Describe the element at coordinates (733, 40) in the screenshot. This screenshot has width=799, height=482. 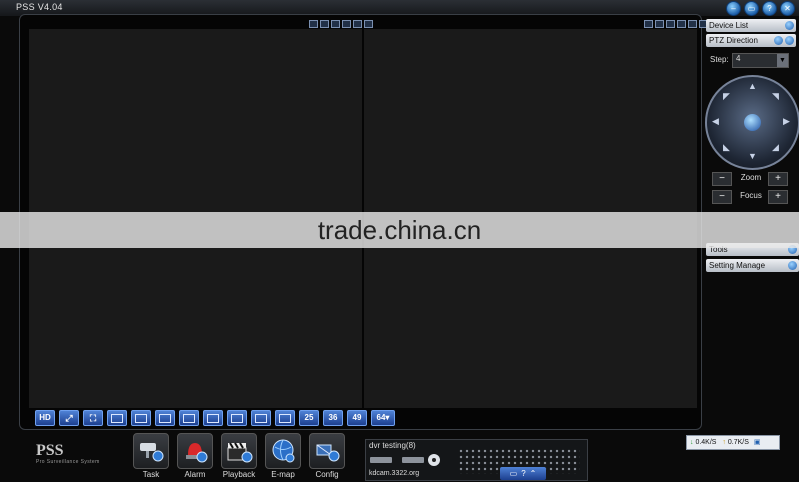
I see `ptz-direction-label: PTZ Direction` at that location.